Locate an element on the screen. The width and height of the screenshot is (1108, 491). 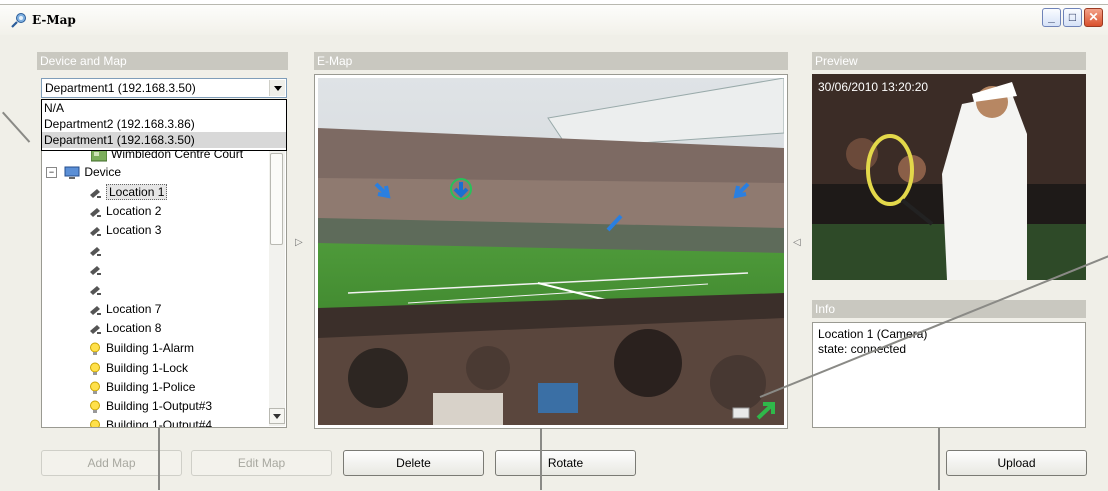
tree-item-building-alarm: Building 1-Alarm is located at coordinates (141, 348).